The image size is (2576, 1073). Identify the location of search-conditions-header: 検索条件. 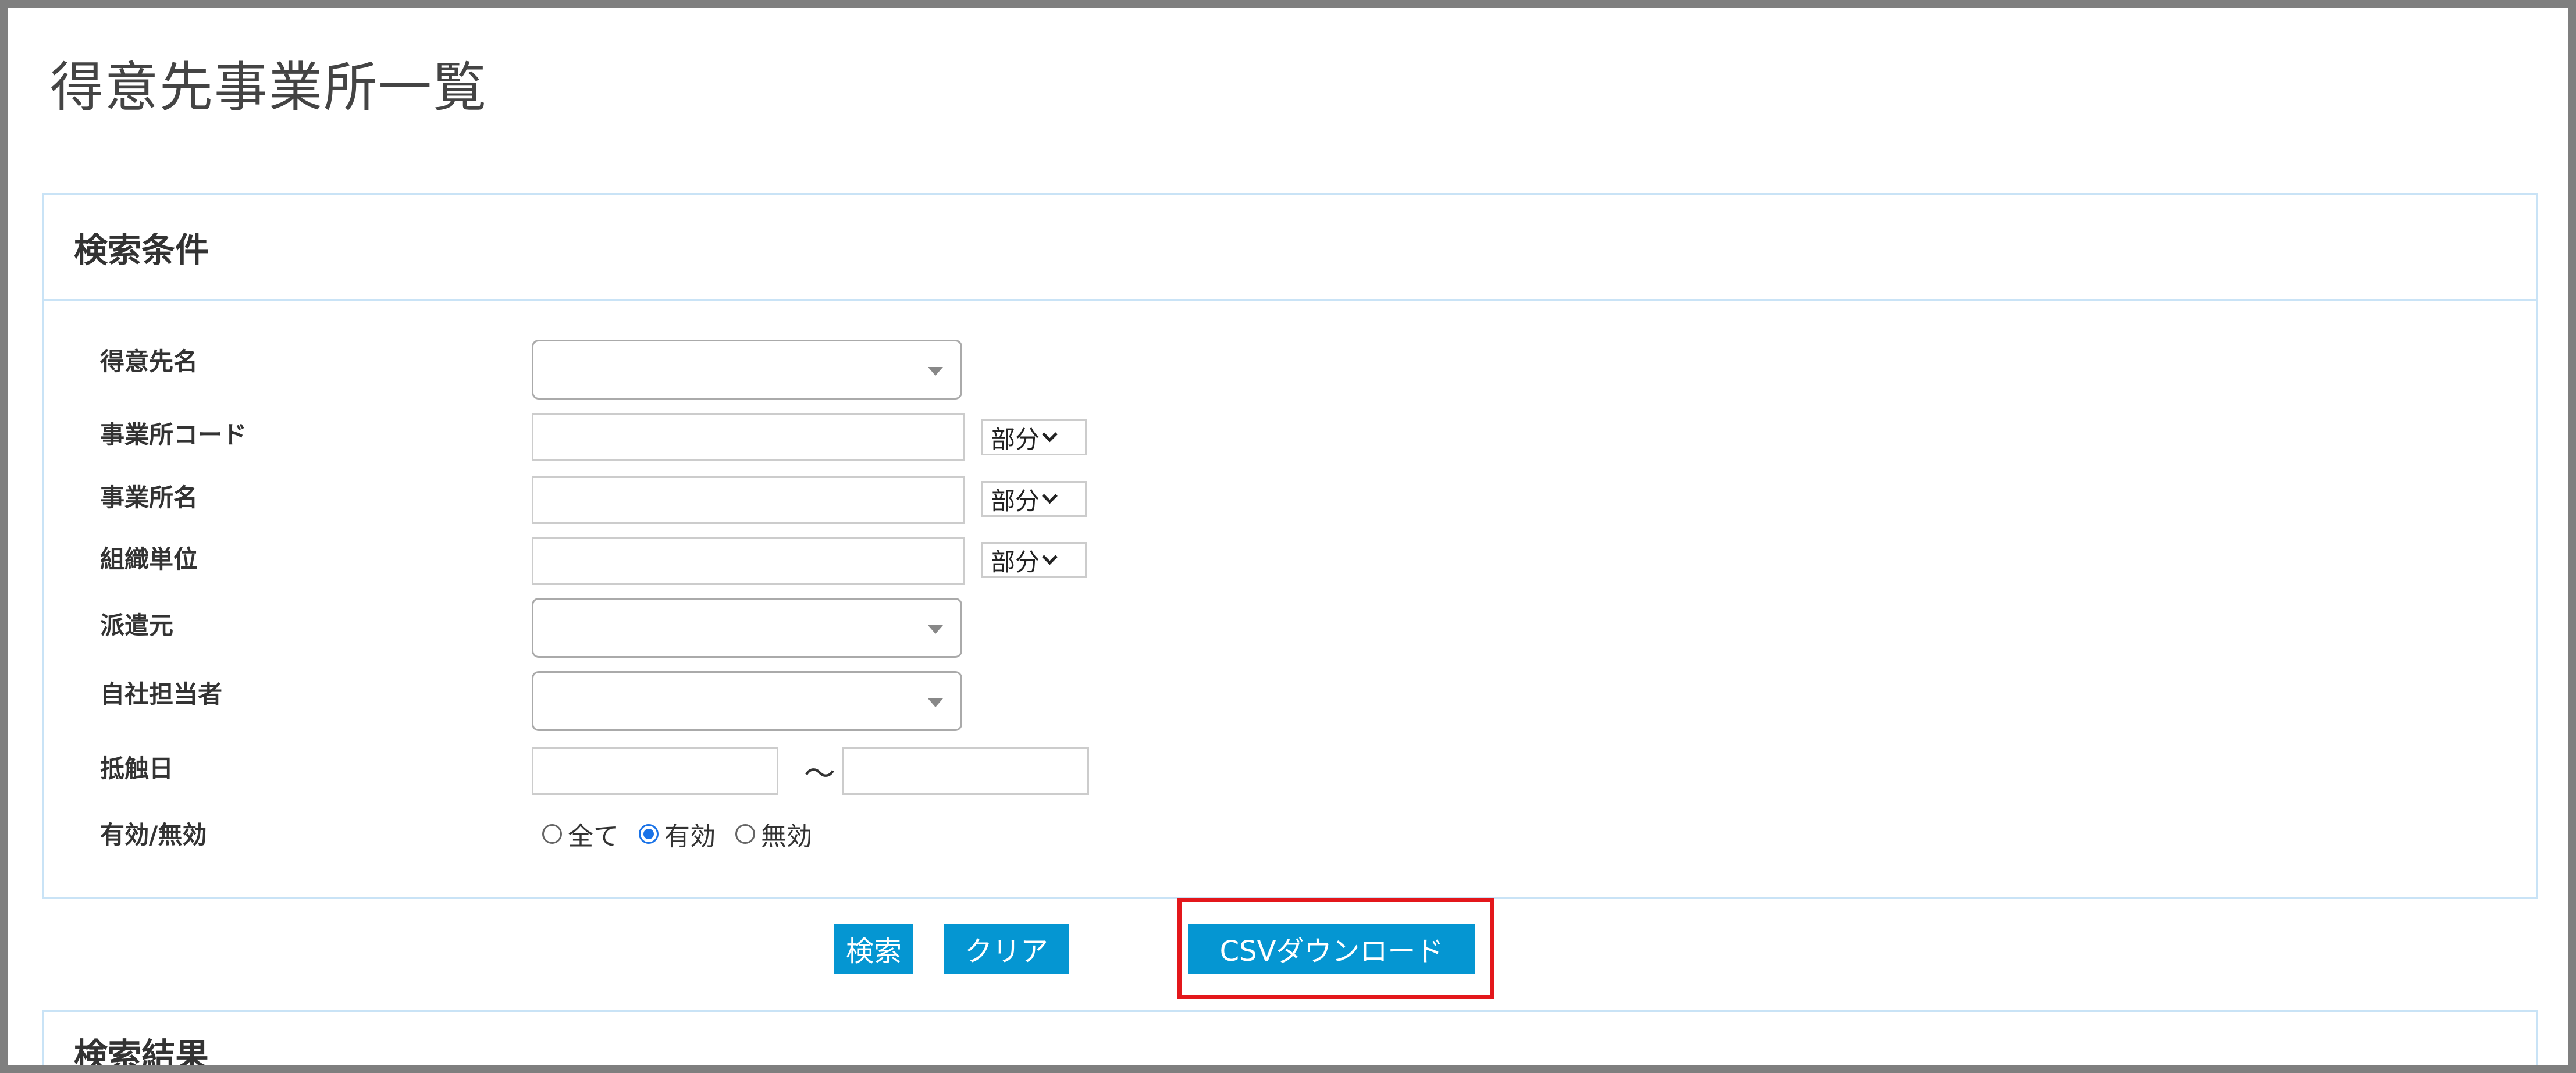
(1290, 248).